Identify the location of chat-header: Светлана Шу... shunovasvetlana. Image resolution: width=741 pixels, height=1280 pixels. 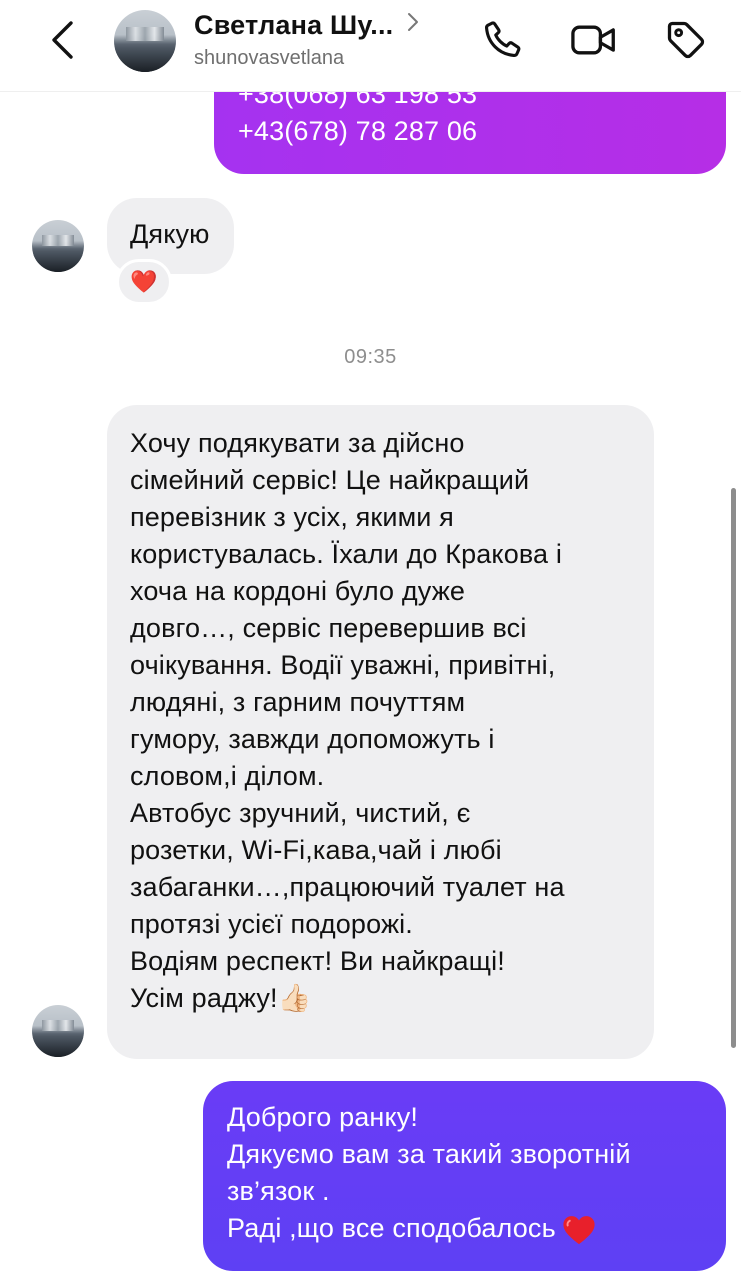
(370, 46).